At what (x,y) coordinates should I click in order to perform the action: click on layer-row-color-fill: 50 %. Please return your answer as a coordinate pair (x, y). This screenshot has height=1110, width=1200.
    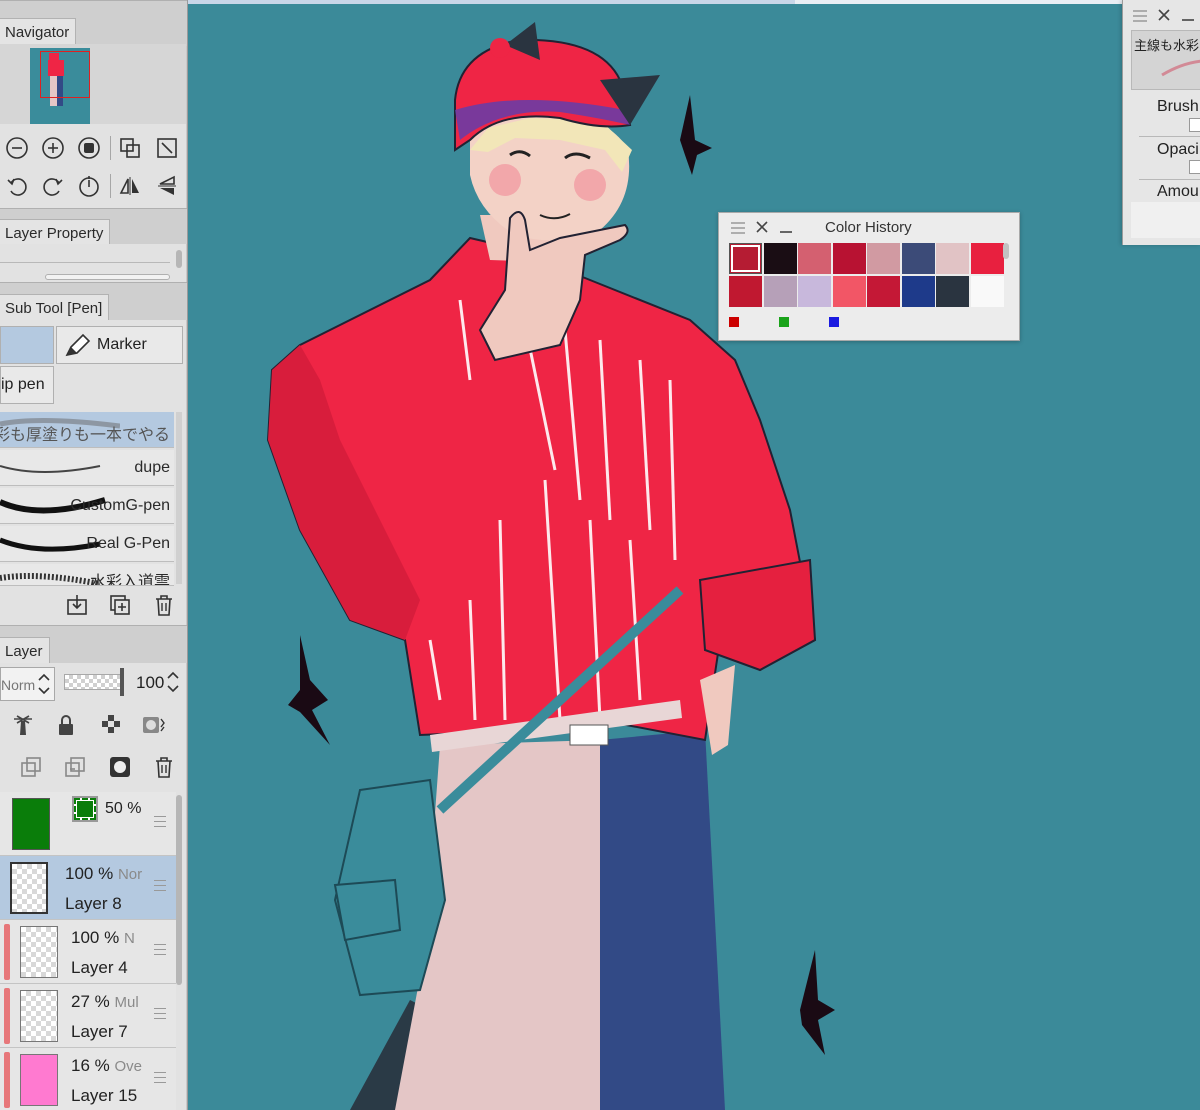
    Looking at the image, I should click on (88, 824).